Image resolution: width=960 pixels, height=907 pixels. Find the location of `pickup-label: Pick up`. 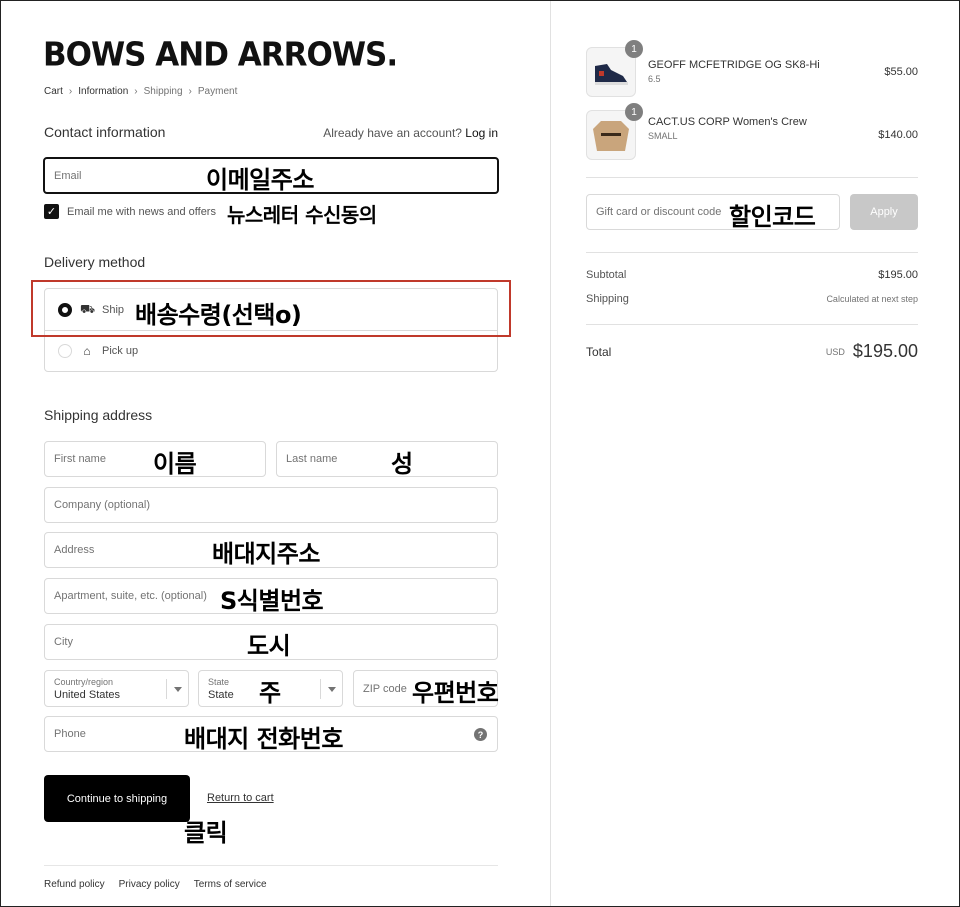

pickup-label: Pick up is located at coordinates (120, 351).